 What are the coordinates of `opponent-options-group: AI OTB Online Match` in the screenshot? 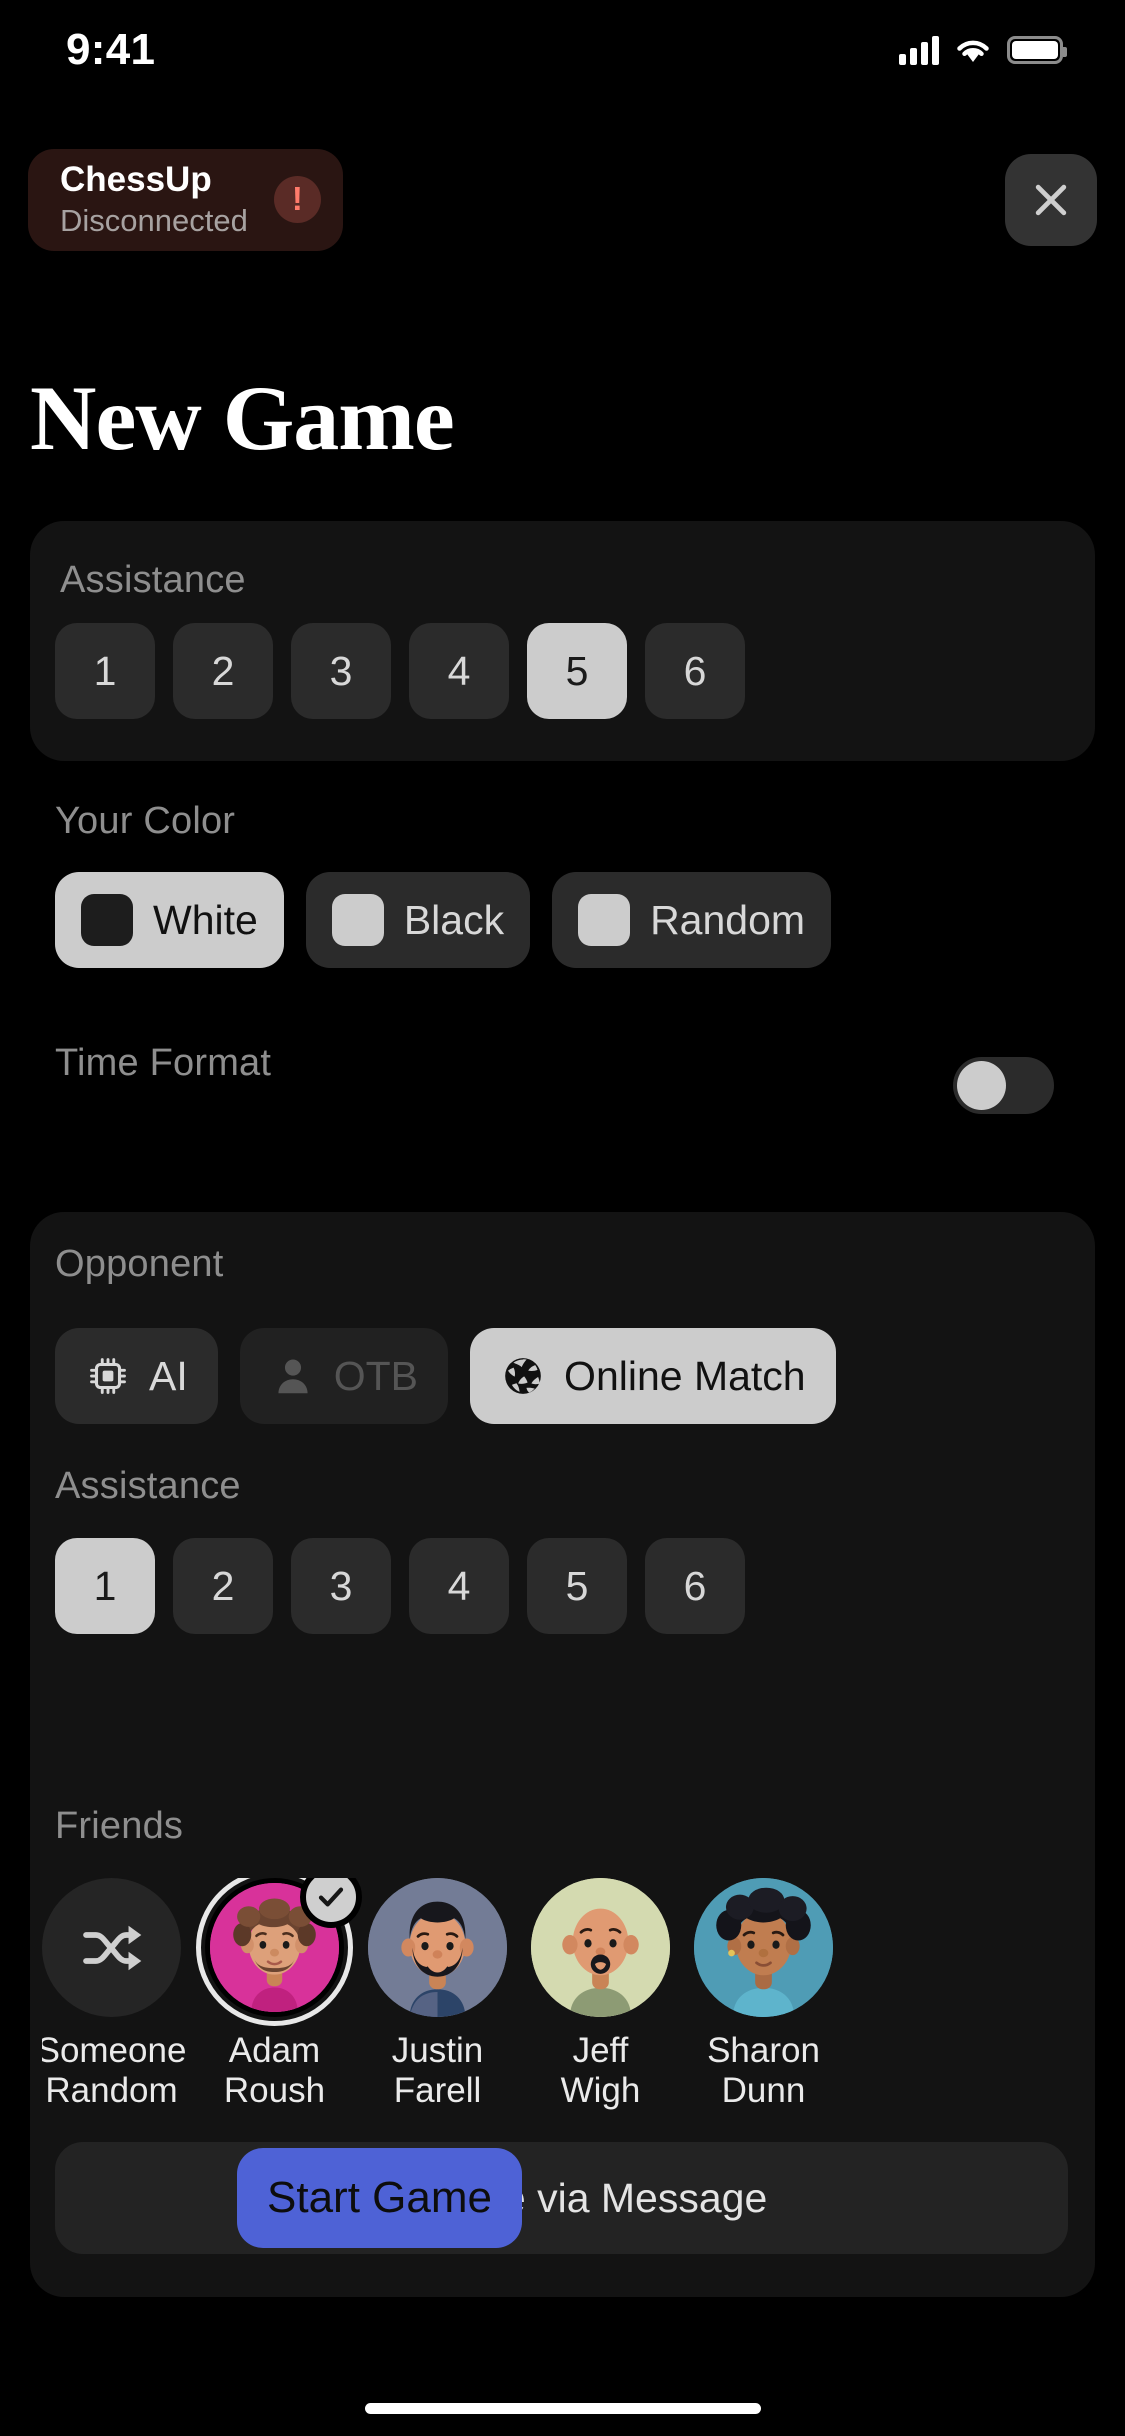 It's located at (445, 1376).